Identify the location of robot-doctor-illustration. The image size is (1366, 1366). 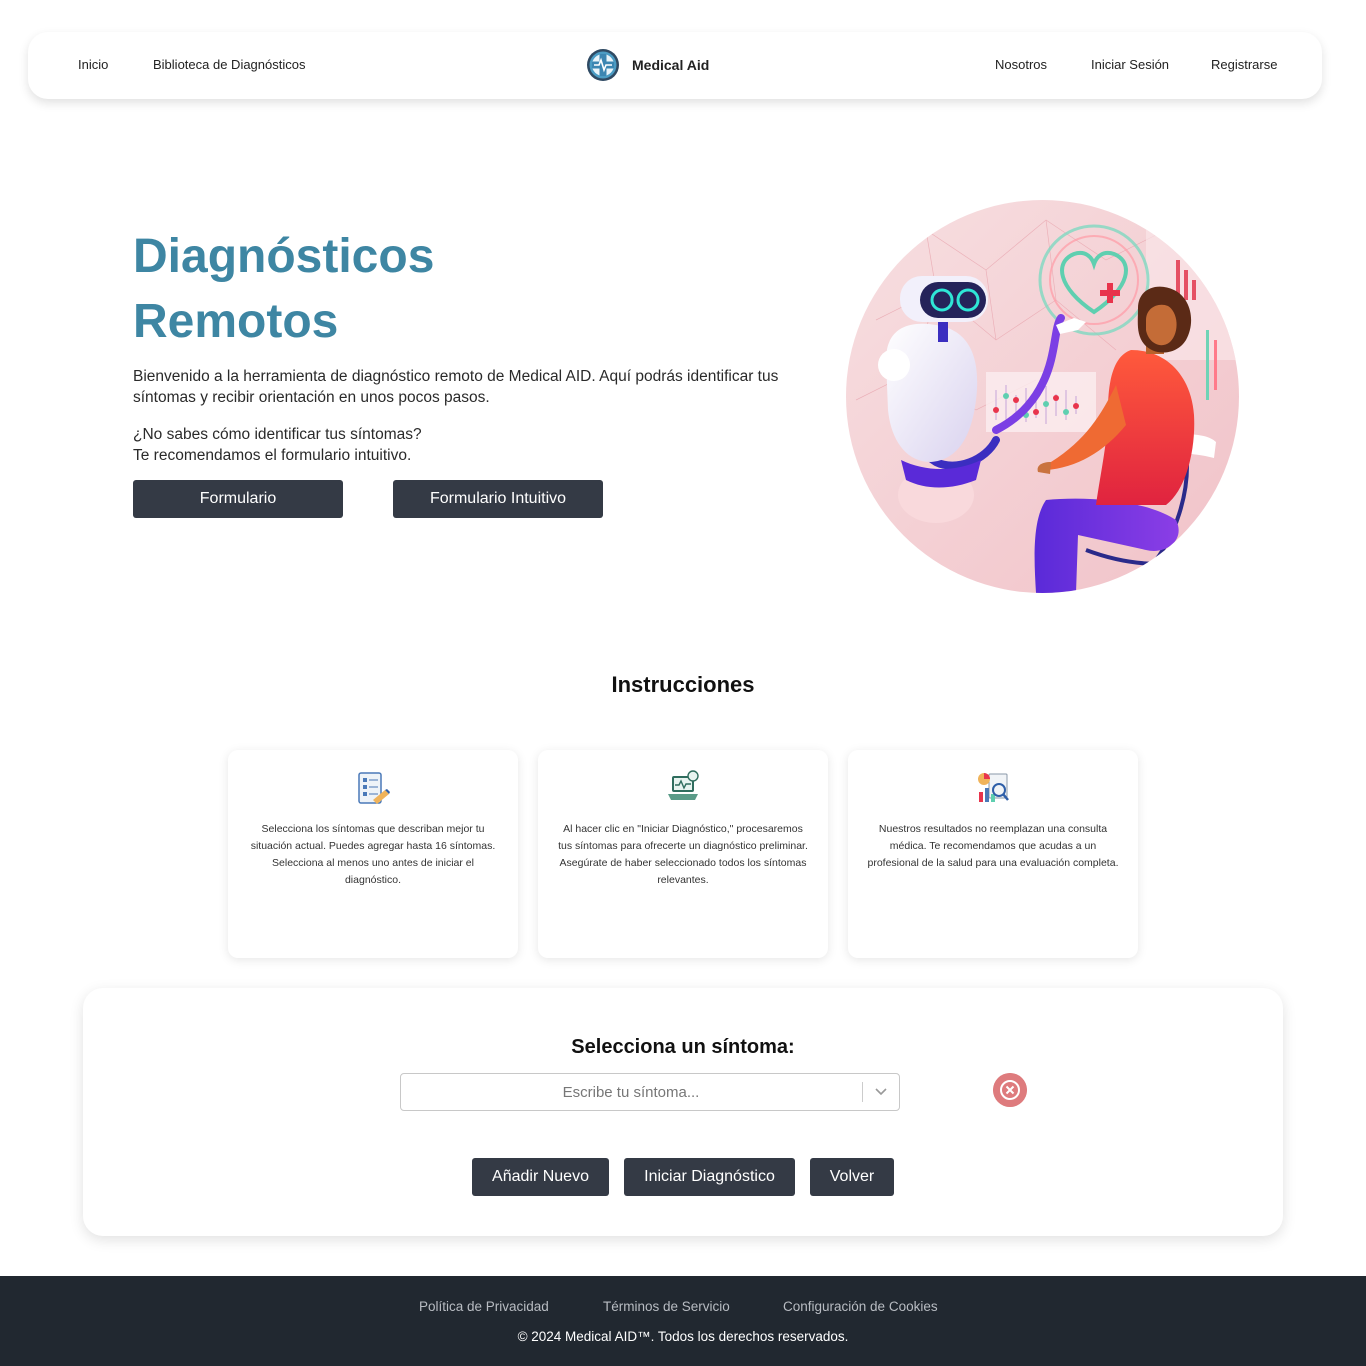
(1042, 396).